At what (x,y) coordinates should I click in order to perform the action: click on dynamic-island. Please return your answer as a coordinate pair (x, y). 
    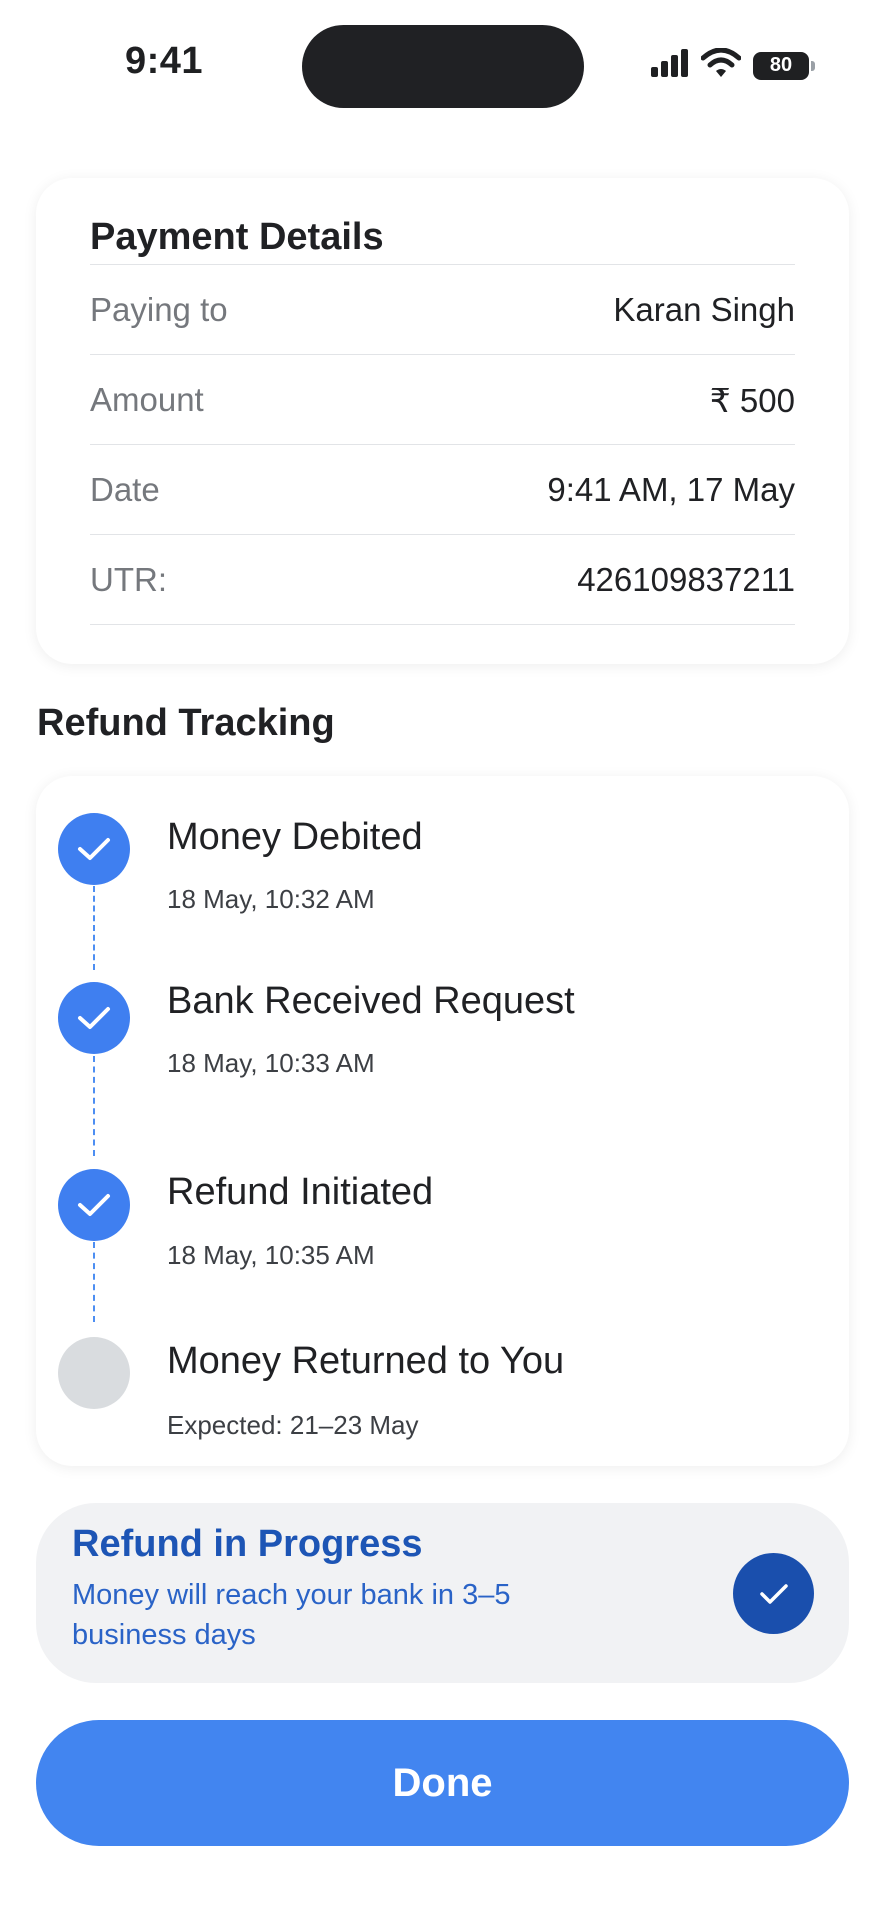
    Looking at the image, I should click on (443, 66).